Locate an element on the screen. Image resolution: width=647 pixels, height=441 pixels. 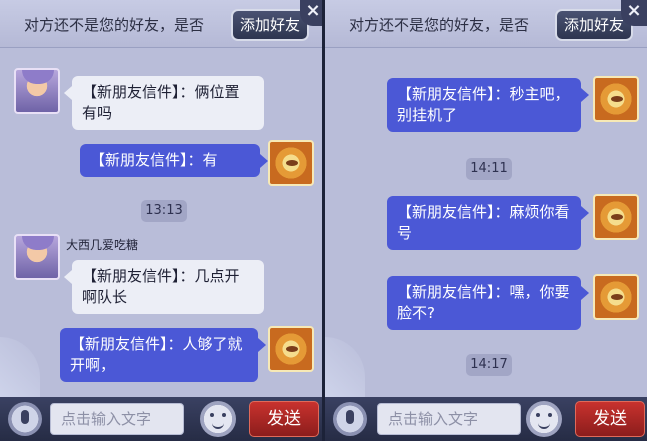
add-friend-button: 添加好友 is located at coordinates (270, 25).